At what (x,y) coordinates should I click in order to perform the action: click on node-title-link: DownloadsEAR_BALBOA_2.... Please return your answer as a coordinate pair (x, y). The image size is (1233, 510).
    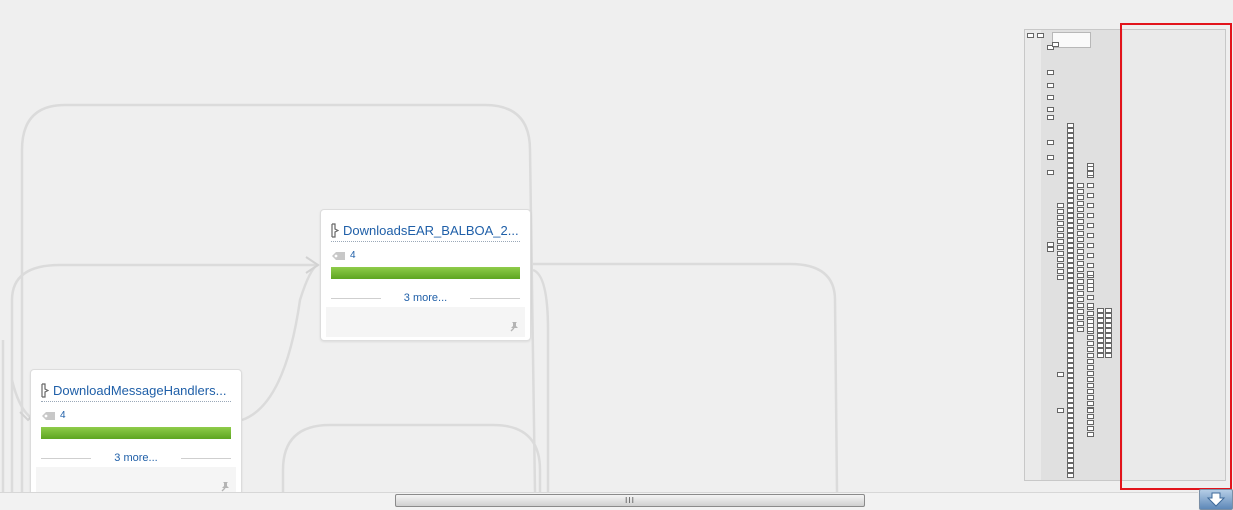
    Looking at the image, I should click on (431, 230).